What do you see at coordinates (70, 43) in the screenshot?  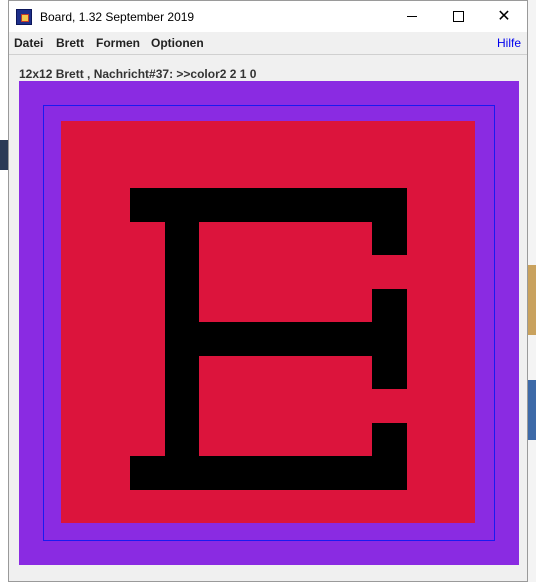 I see `menu-brett: Brett` at bounding box center [70, 43].